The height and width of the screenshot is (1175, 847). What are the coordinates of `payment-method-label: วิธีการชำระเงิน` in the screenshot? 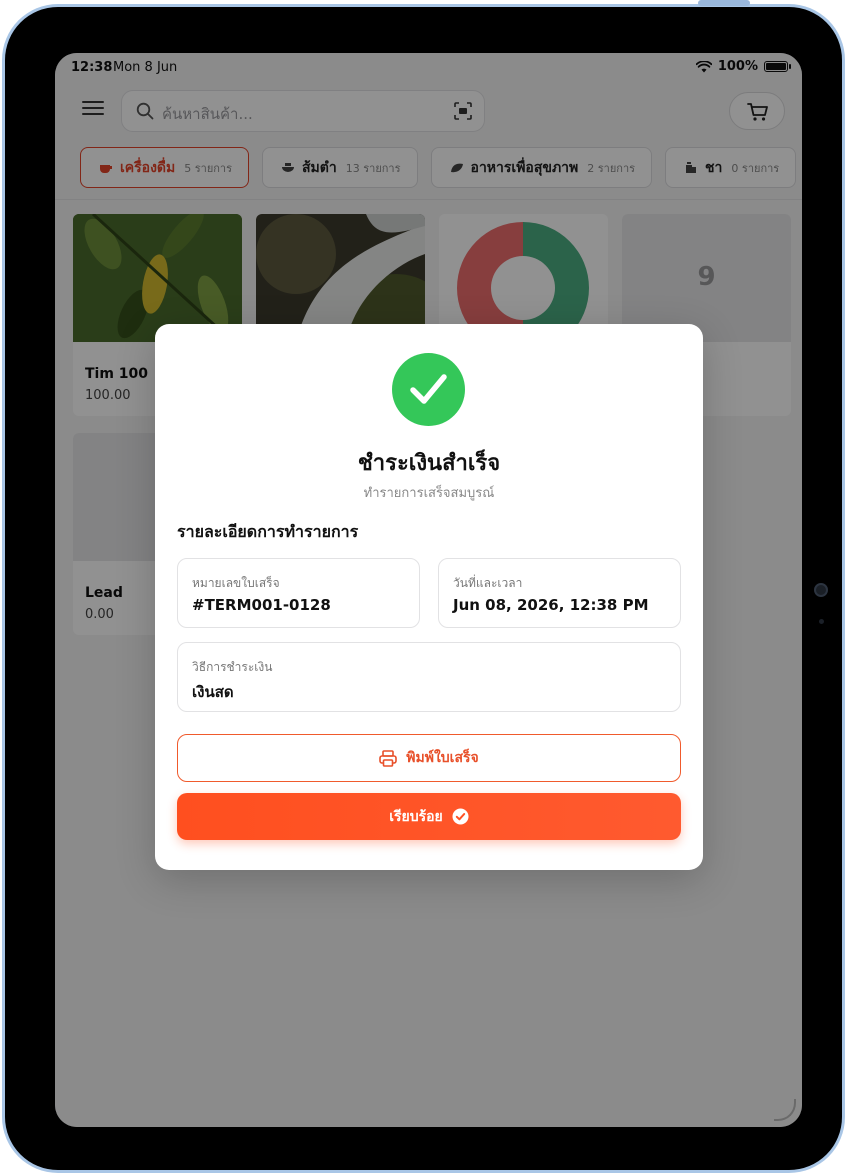 It's located at (232, 667).